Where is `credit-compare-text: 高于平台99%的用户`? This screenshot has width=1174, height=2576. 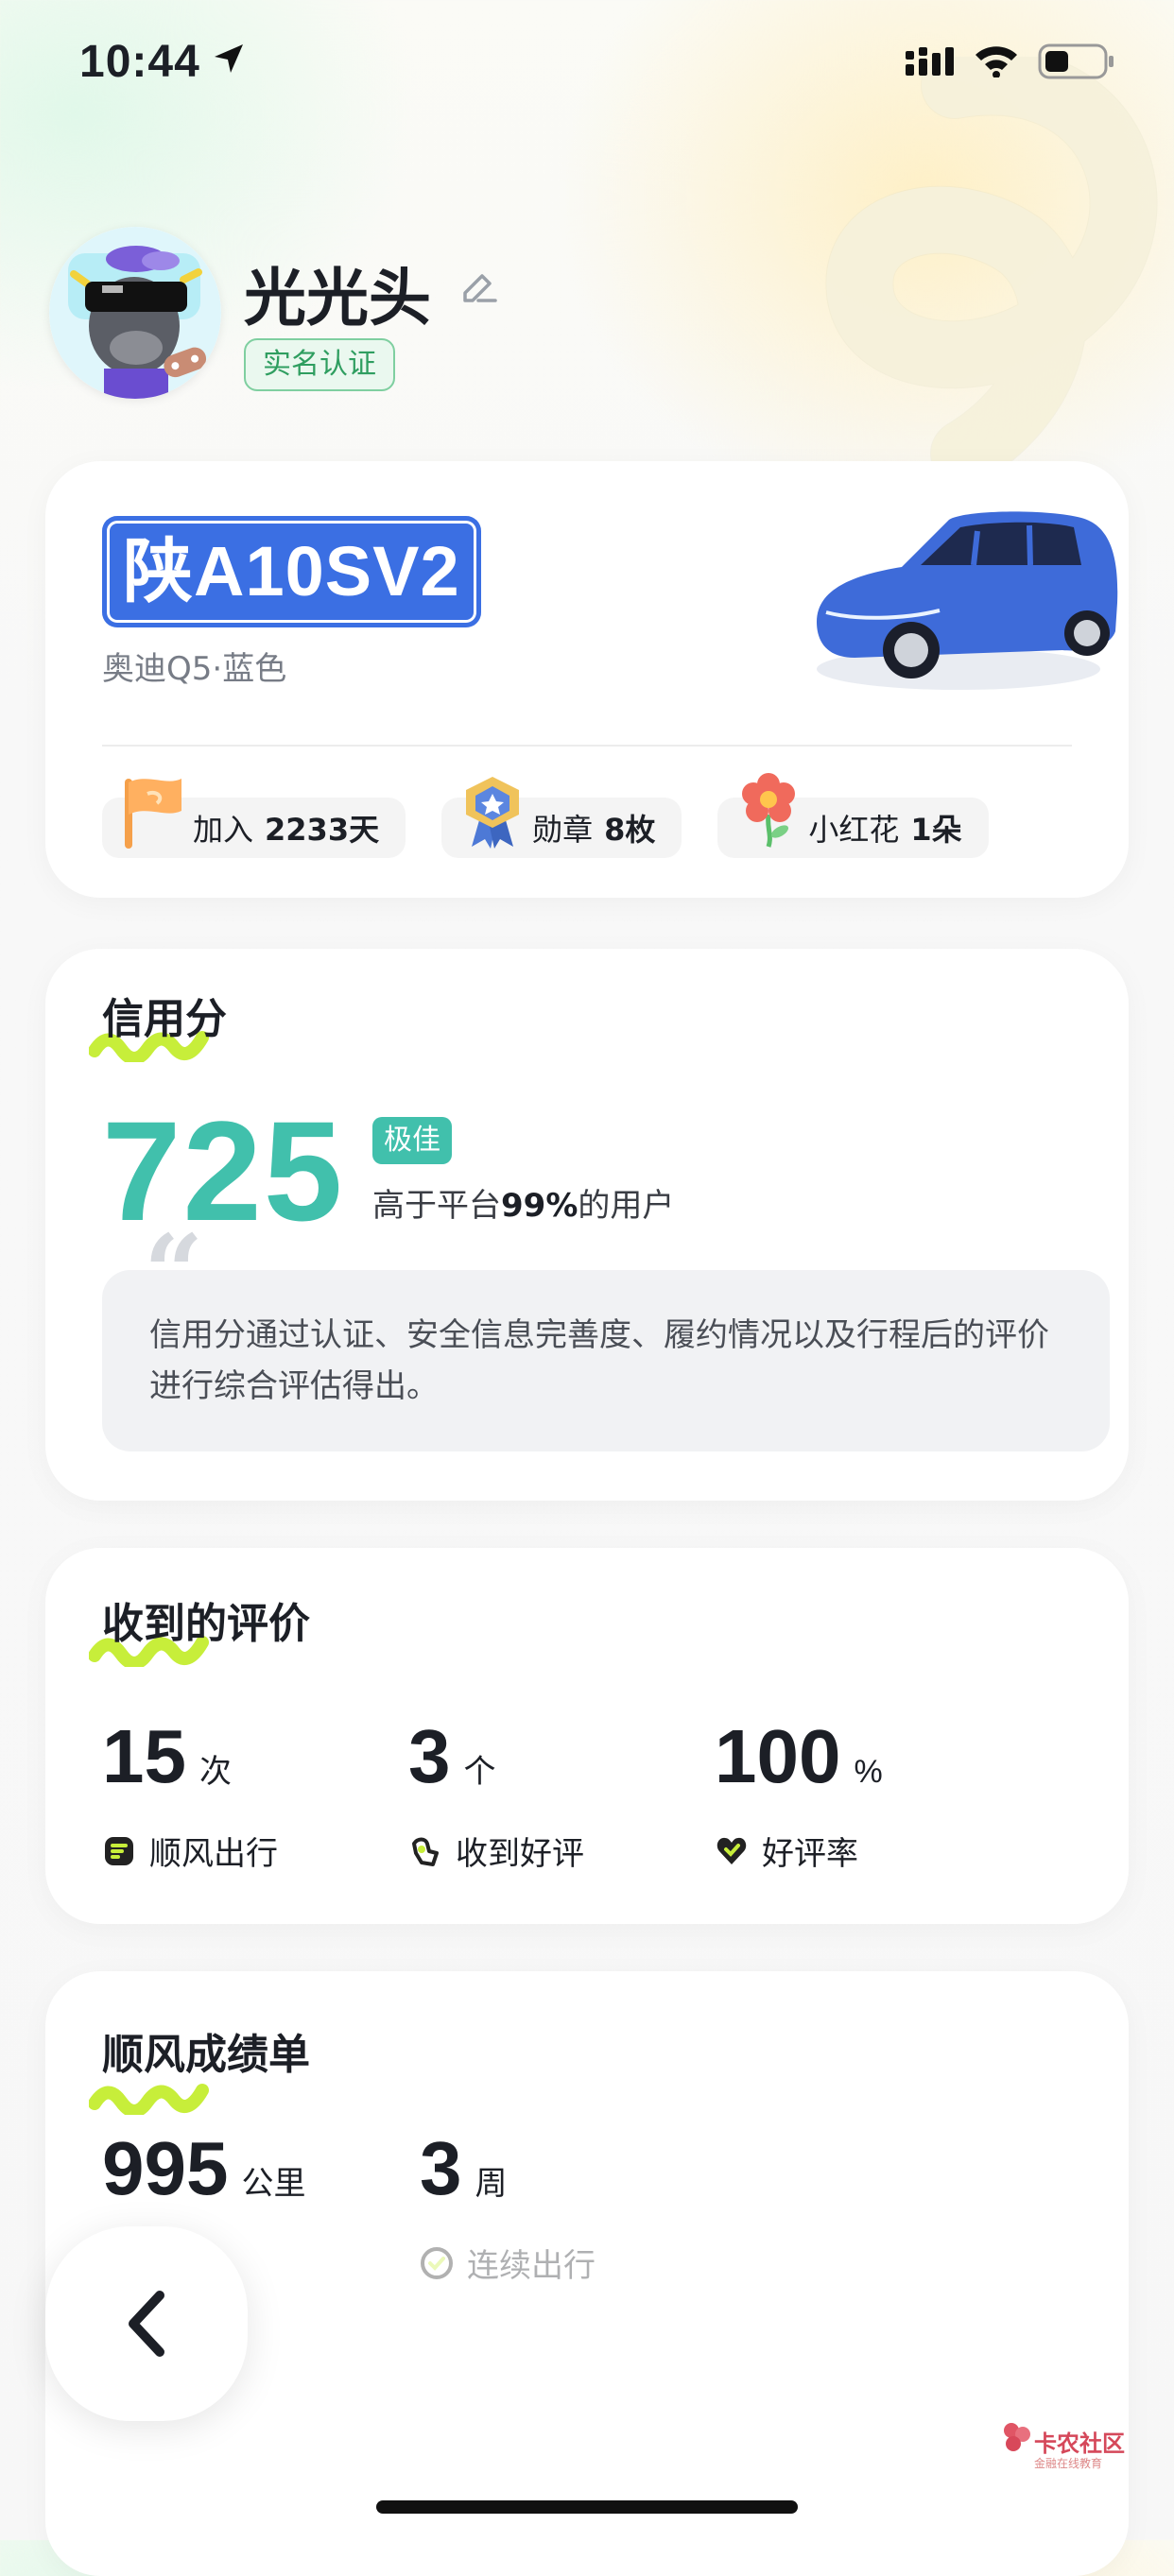
credit-compare-text: 高于平台99%的用户 is located at coordinates (523, 1202).